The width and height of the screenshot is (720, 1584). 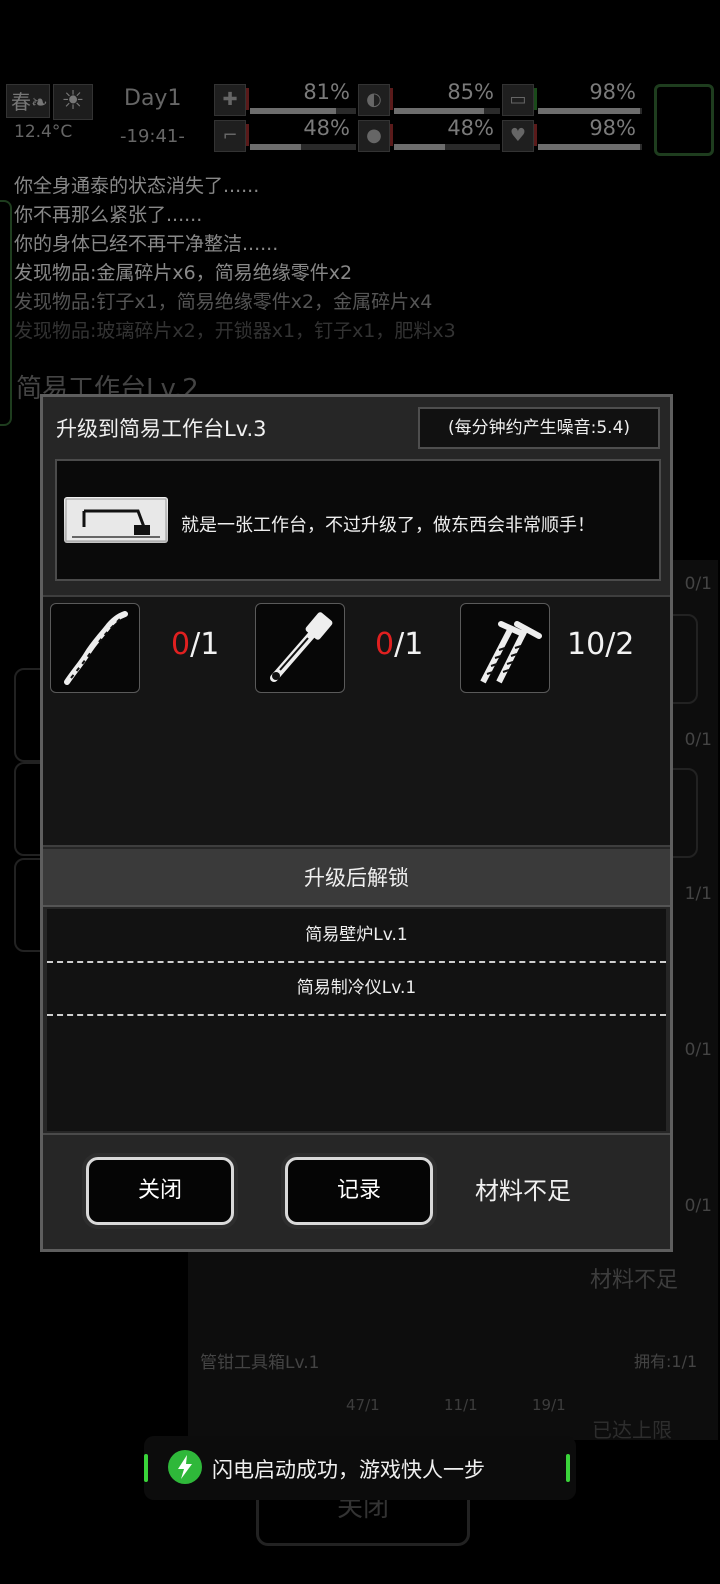 What do you see at coordinates (223, 302) in the screenshot?
I see `log-line: 发现物品:钉子x1，简易绝缘零件x2，金属碎片x4` at bounding box center [223, 302].